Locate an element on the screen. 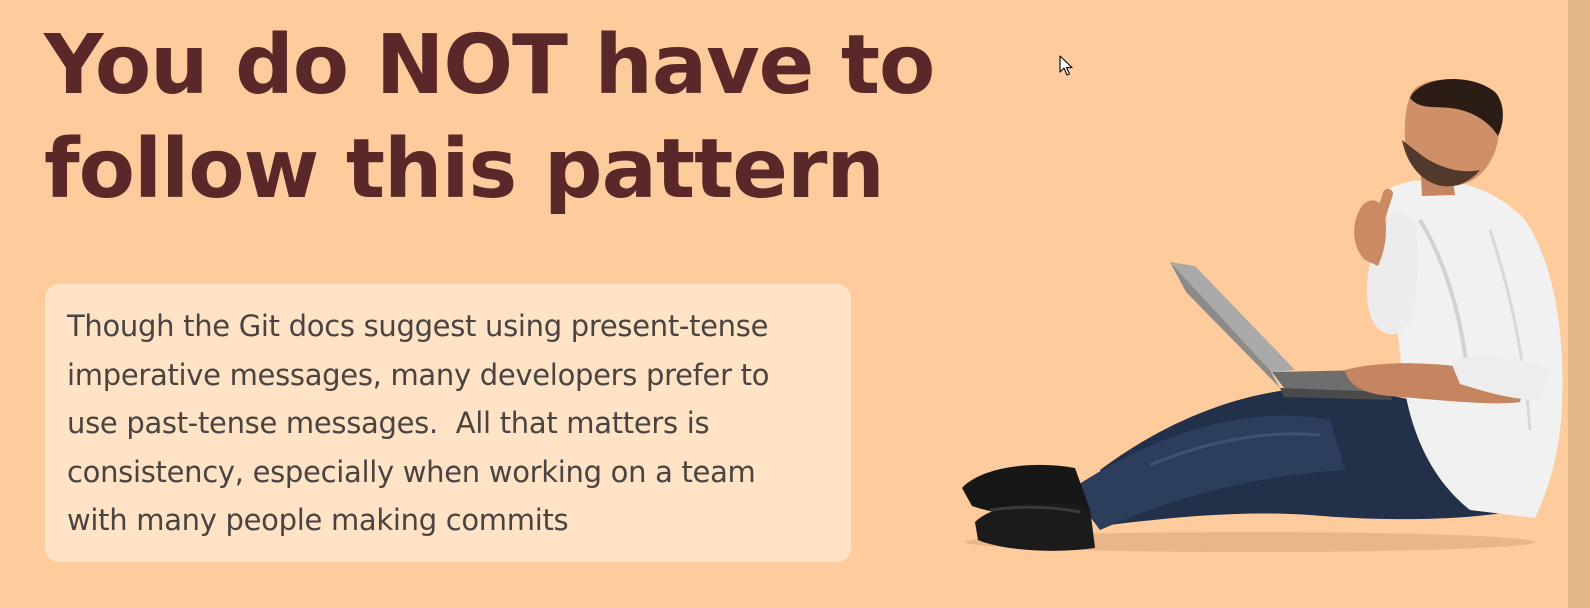  title-line-1: You do NOT have to is located at coordinates (489, 65).